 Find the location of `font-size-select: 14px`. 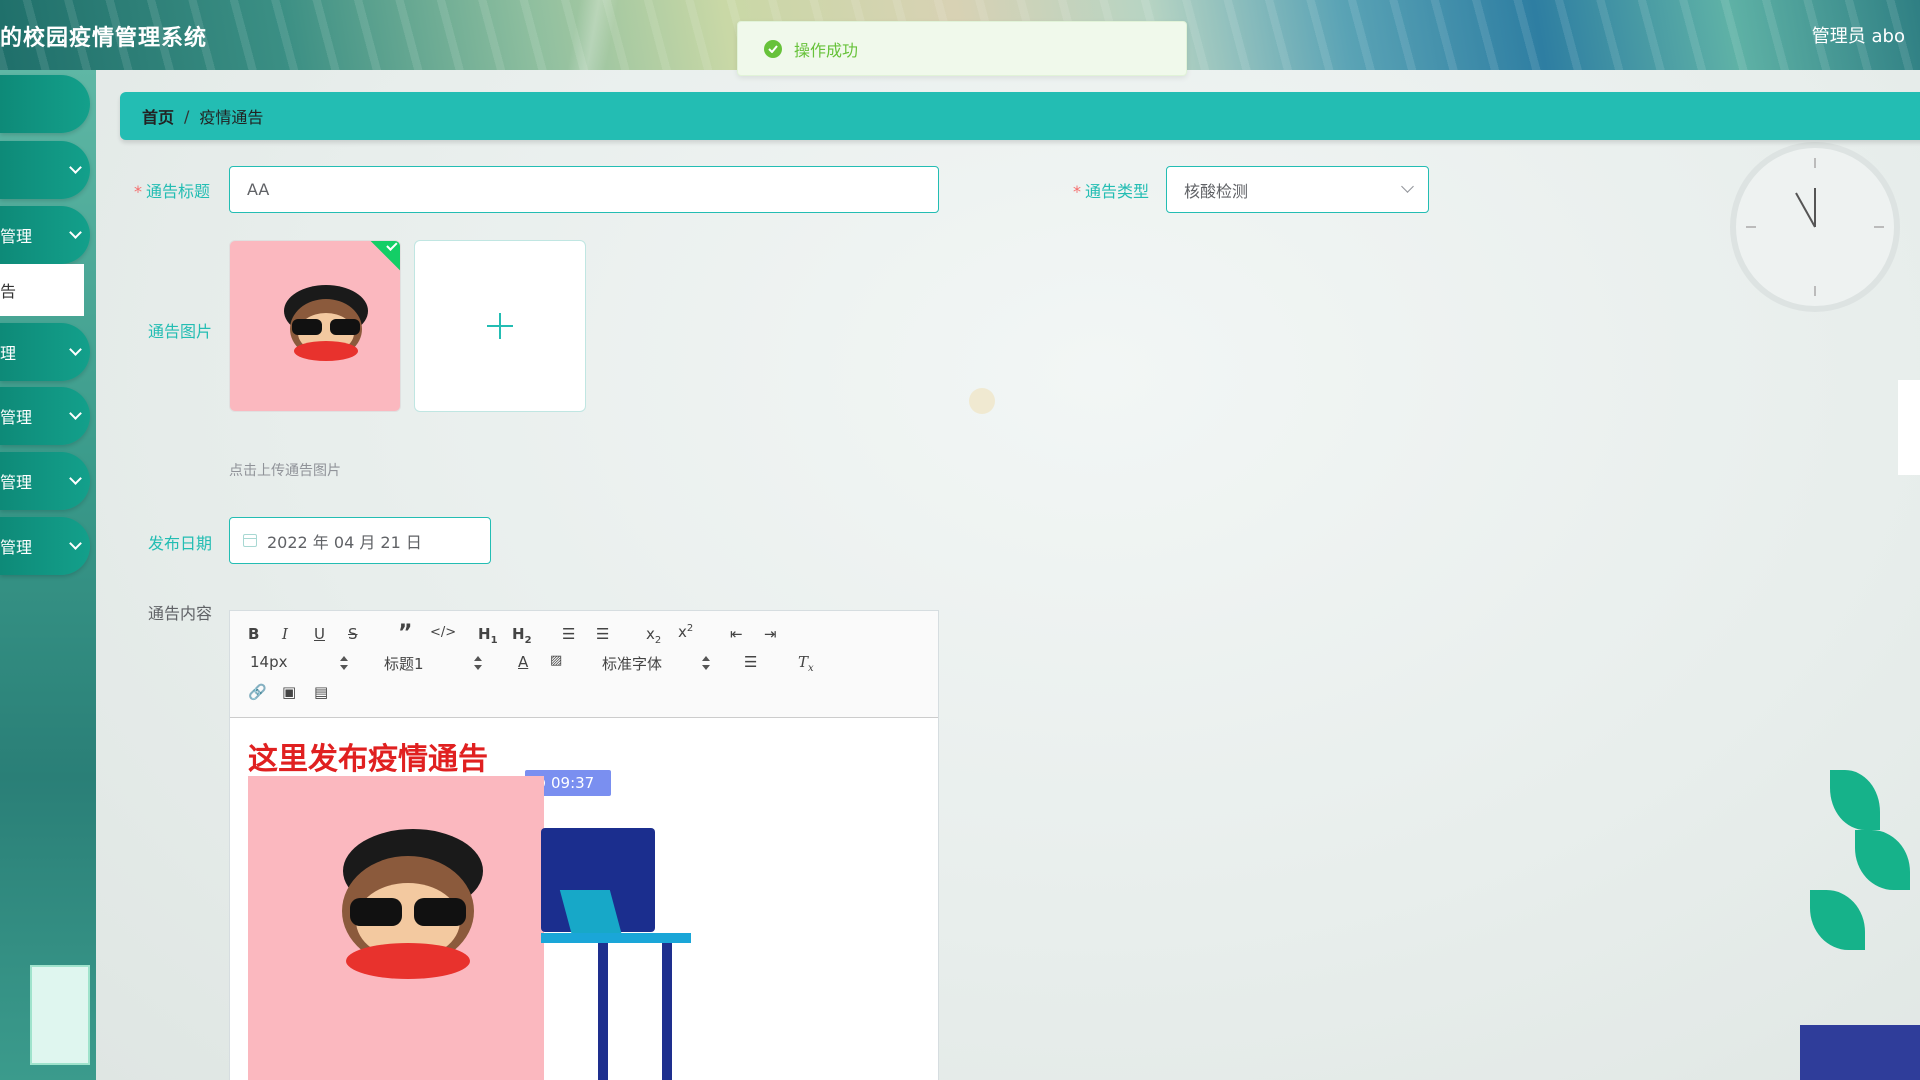

font-size-select: 14px is located at coordinates (269, 662).